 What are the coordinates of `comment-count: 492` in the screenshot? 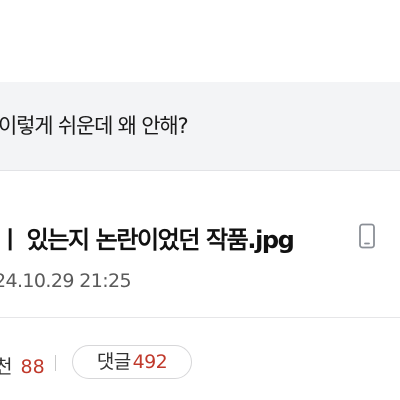 It's located at (150, 362).